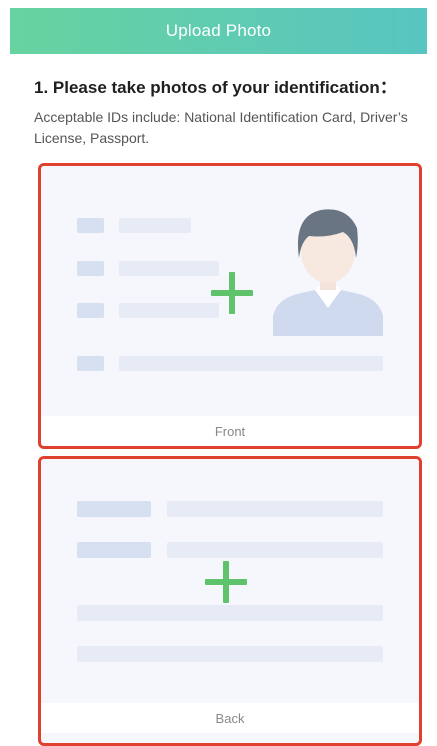  What do you see at coordinates (230, 431) in the screenshot?
I see `front-label: Front` at bounding box center [230, 431].